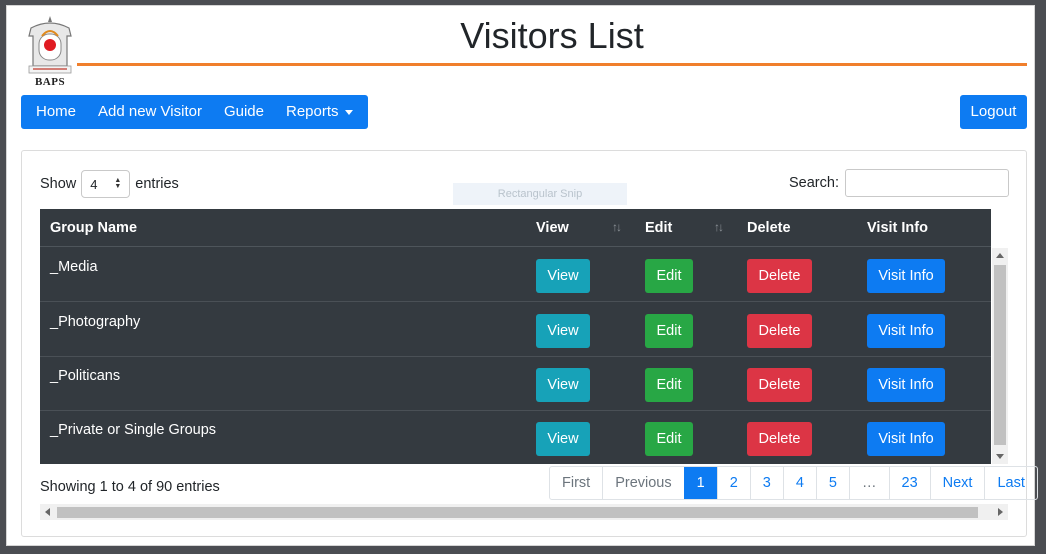 The image size is (1046, 554). I want to click on page-4: 4, so click(799, 483).